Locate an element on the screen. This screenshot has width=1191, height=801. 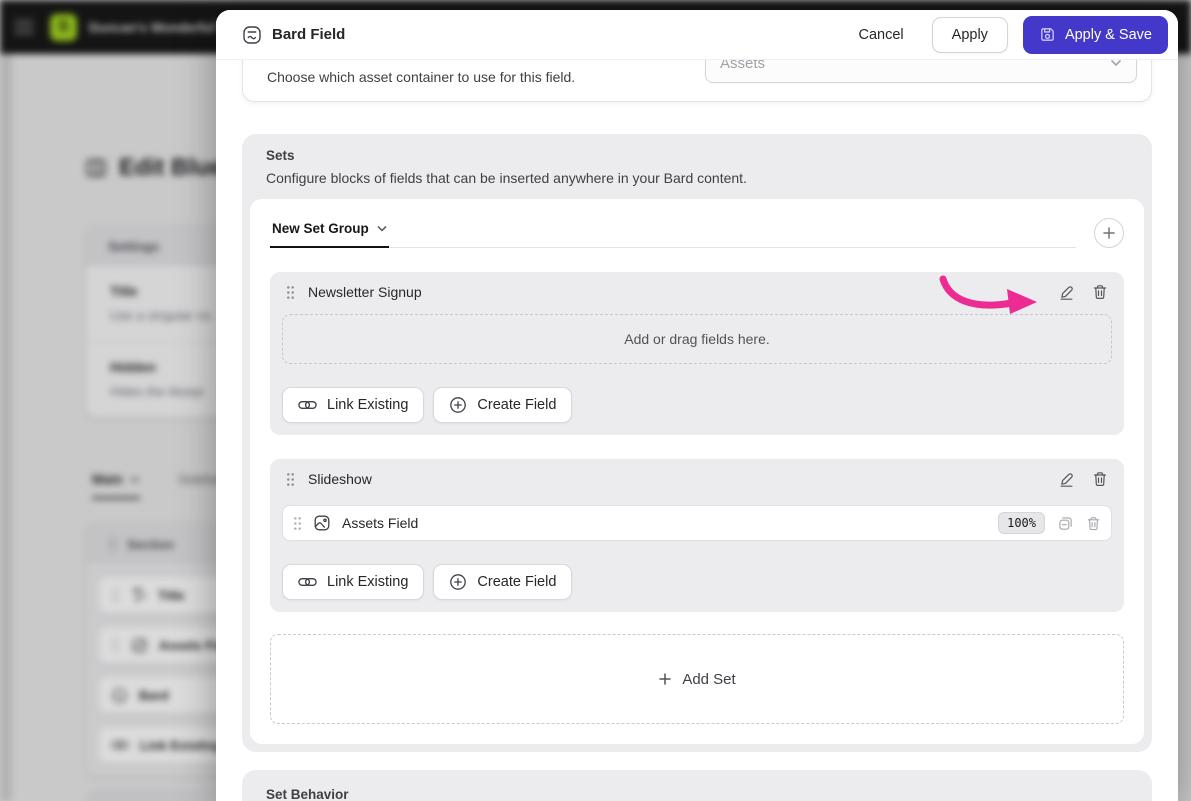
cancel-button: Cancel is located at coordinates (881, 35).